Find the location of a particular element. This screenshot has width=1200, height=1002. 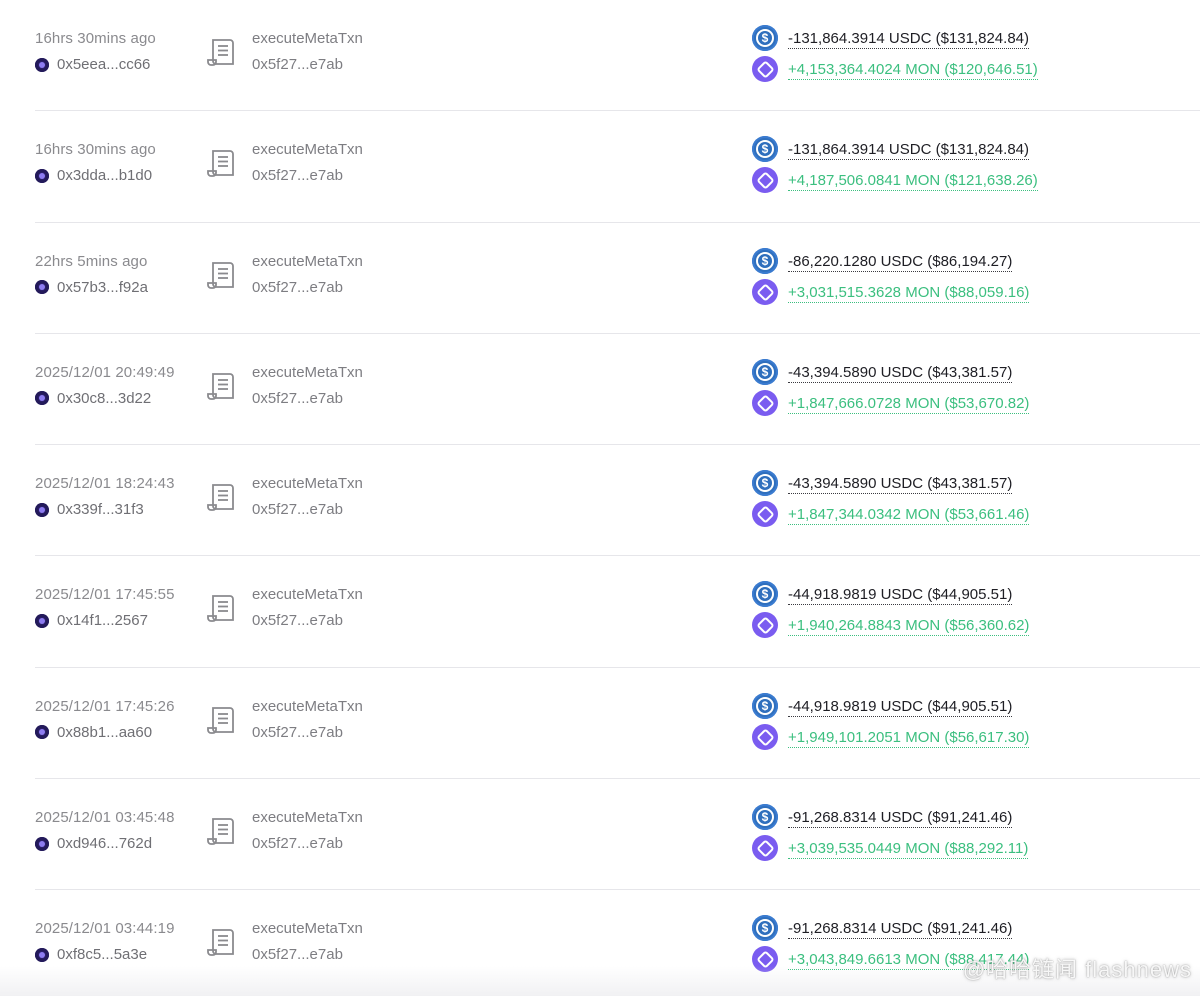

tx-time: 2025/12/01 18:24:43 is located at coordinates (105, 484).